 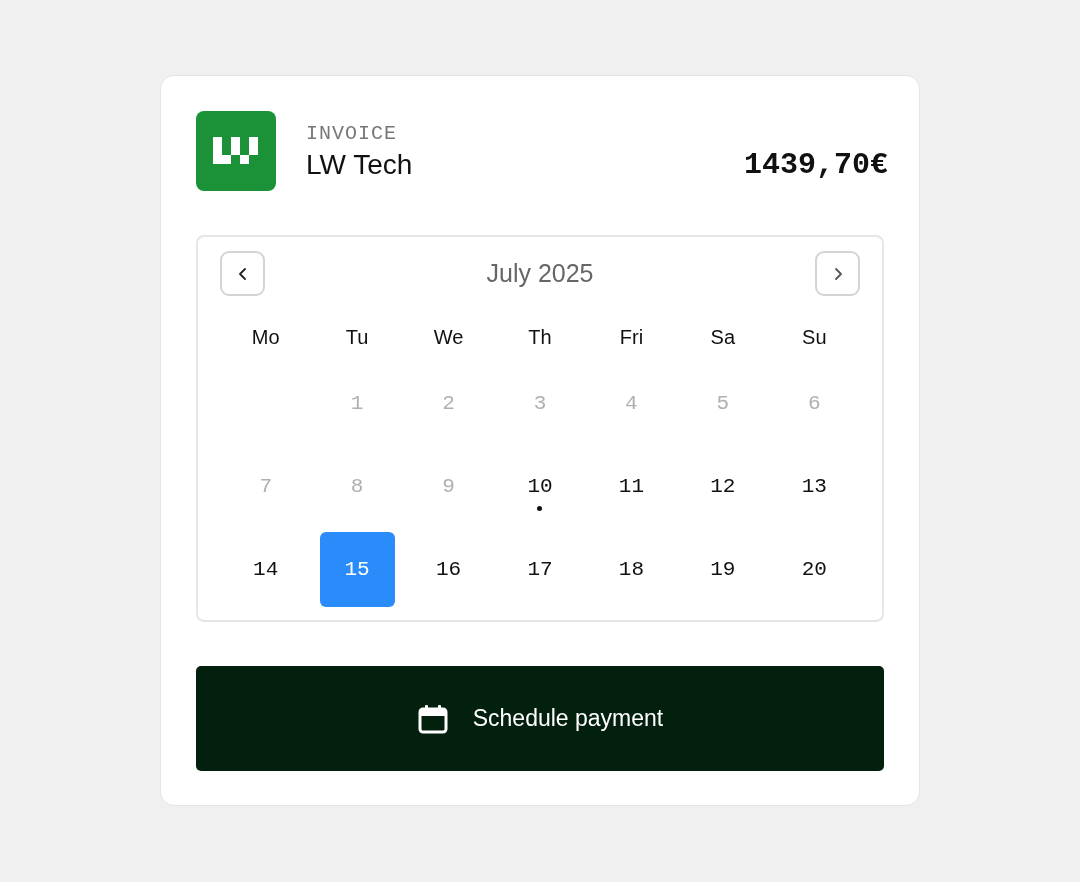 What do you see at coordinates (265, 337) in the screenshot?
I see `weekday-label: Mo` at bounding box center [265, 337].